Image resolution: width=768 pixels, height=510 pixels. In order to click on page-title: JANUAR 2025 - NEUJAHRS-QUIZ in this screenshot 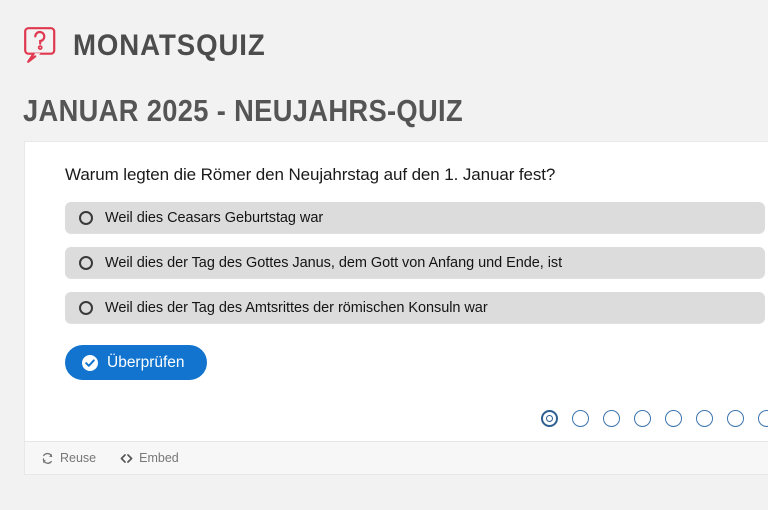, I will do `click(243, 110)`.